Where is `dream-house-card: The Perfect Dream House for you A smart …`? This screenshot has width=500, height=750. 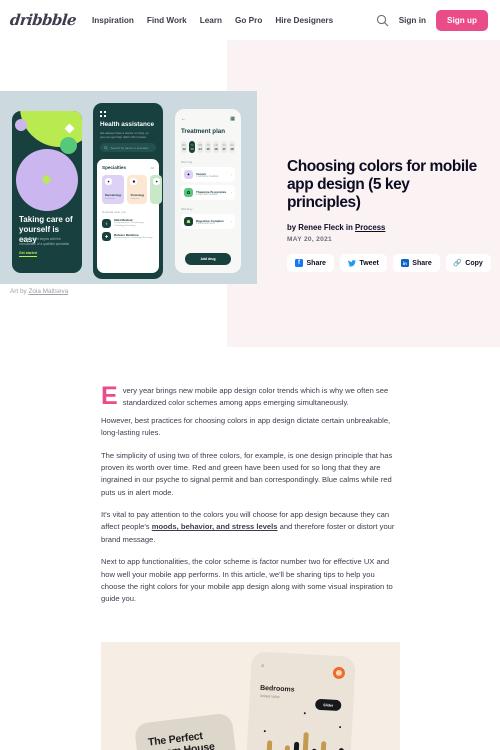
dream-house-card: The Perfect Dream House for you A smart … is located at coordinates (188, 731).